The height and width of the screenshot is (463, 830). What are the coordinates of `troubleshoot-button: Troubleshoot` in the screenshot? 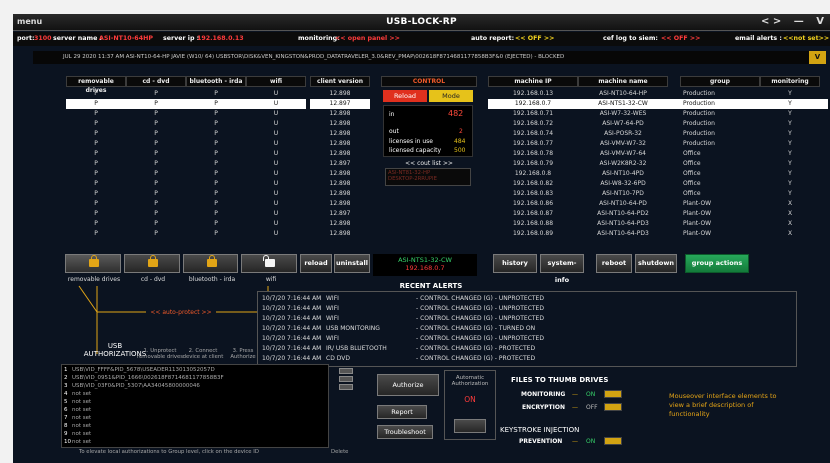 It's located at (405, 432).